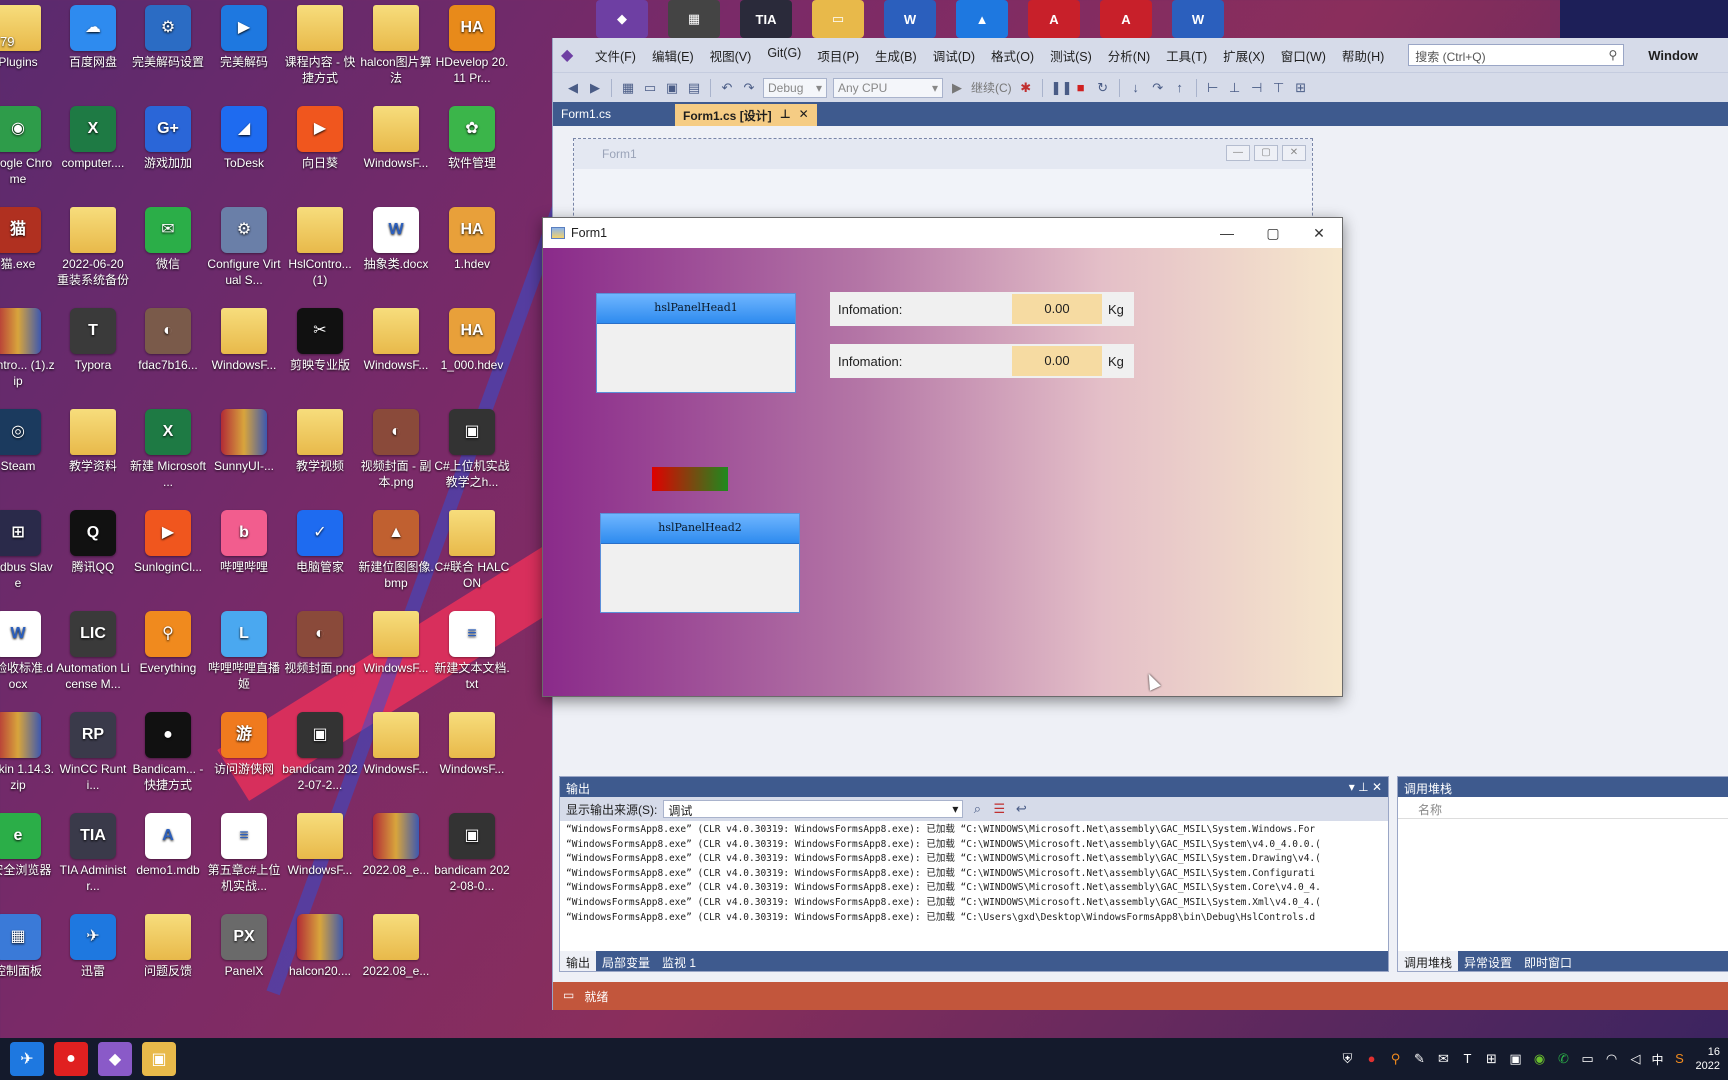  Describe the element at coordinates (573, 88) in the screenshot. I see `back-icon: ◀` at that location.